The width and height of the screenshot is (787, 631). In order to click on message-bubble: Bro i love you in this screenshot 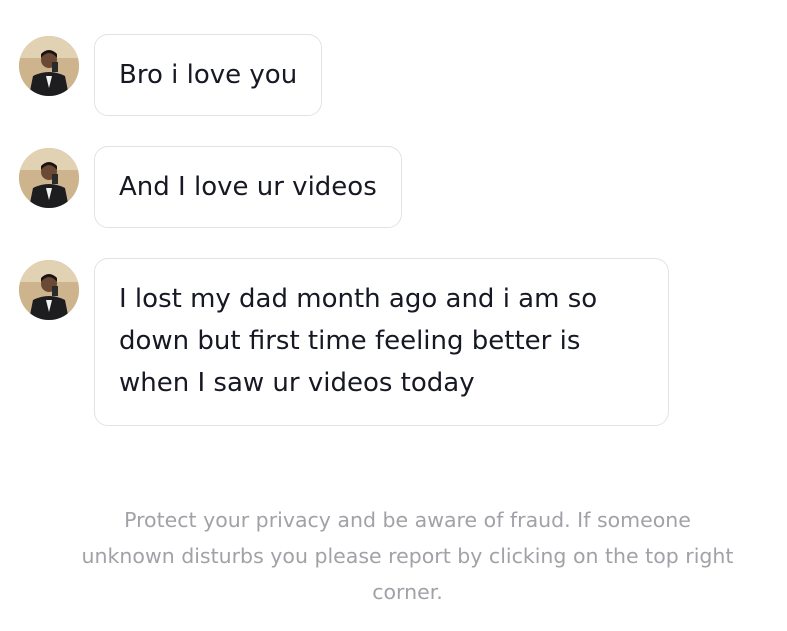, I will do `click(208, 75)`.